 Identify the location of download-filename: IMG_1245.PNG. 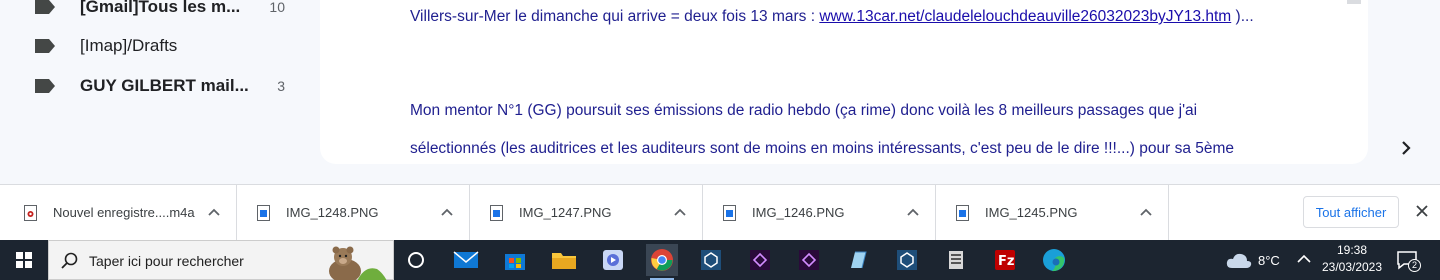
(1031, 212).